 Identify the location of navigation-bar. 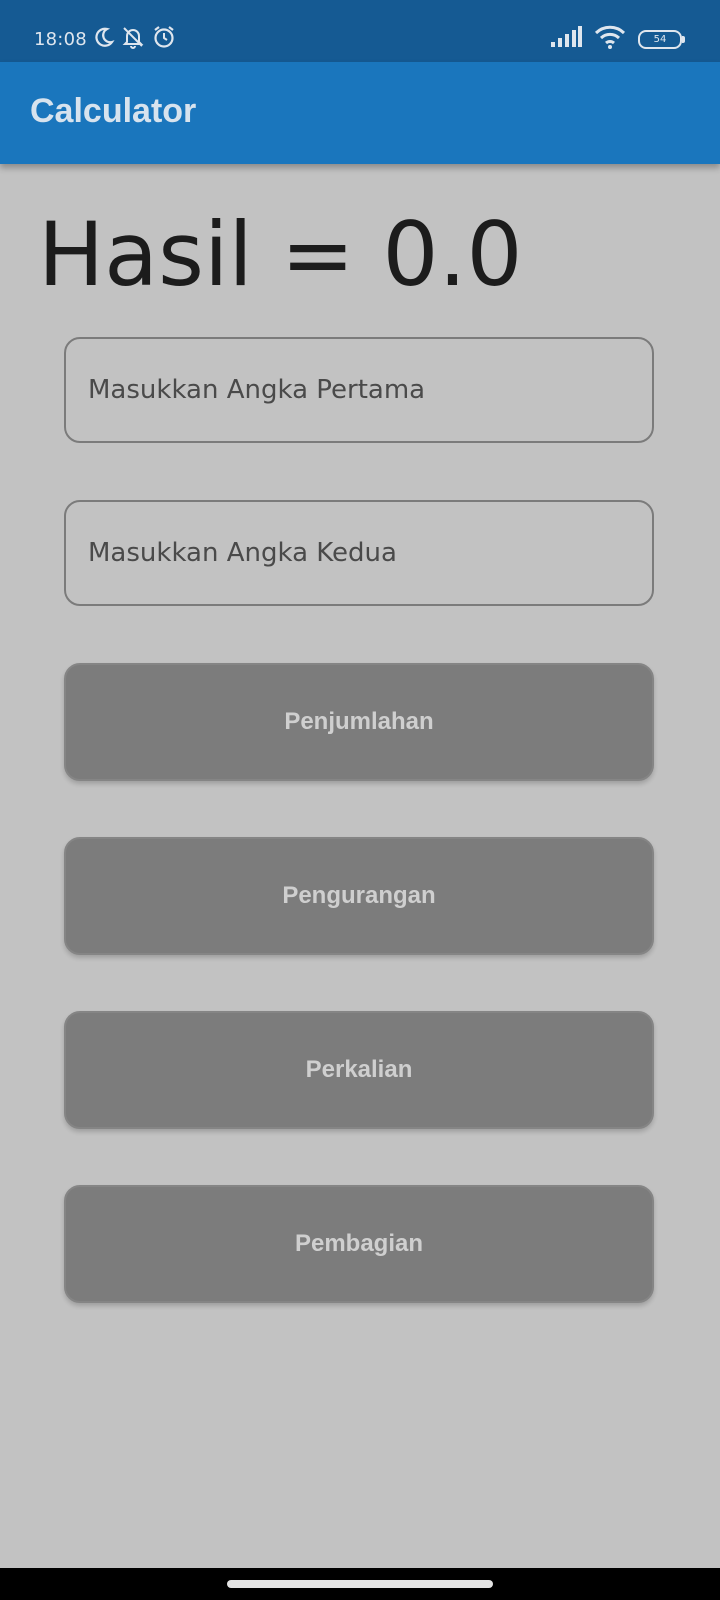
(360, 1584).